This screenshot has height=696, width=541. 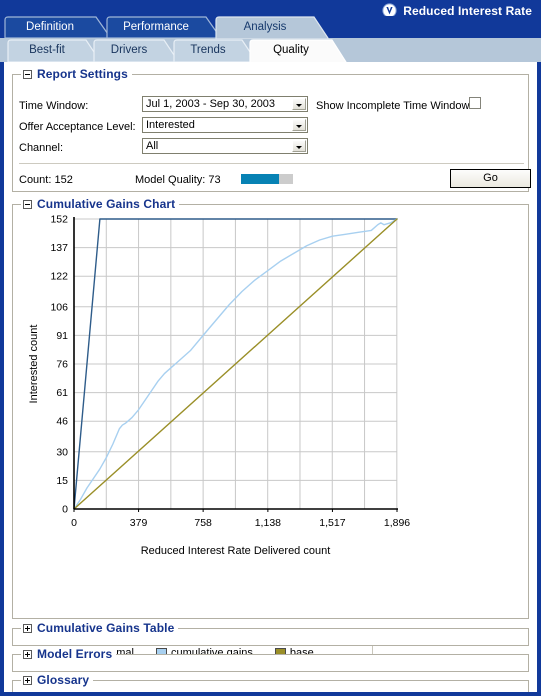 I want to click on tab-quality: Quality, so click(x=298, y=51).